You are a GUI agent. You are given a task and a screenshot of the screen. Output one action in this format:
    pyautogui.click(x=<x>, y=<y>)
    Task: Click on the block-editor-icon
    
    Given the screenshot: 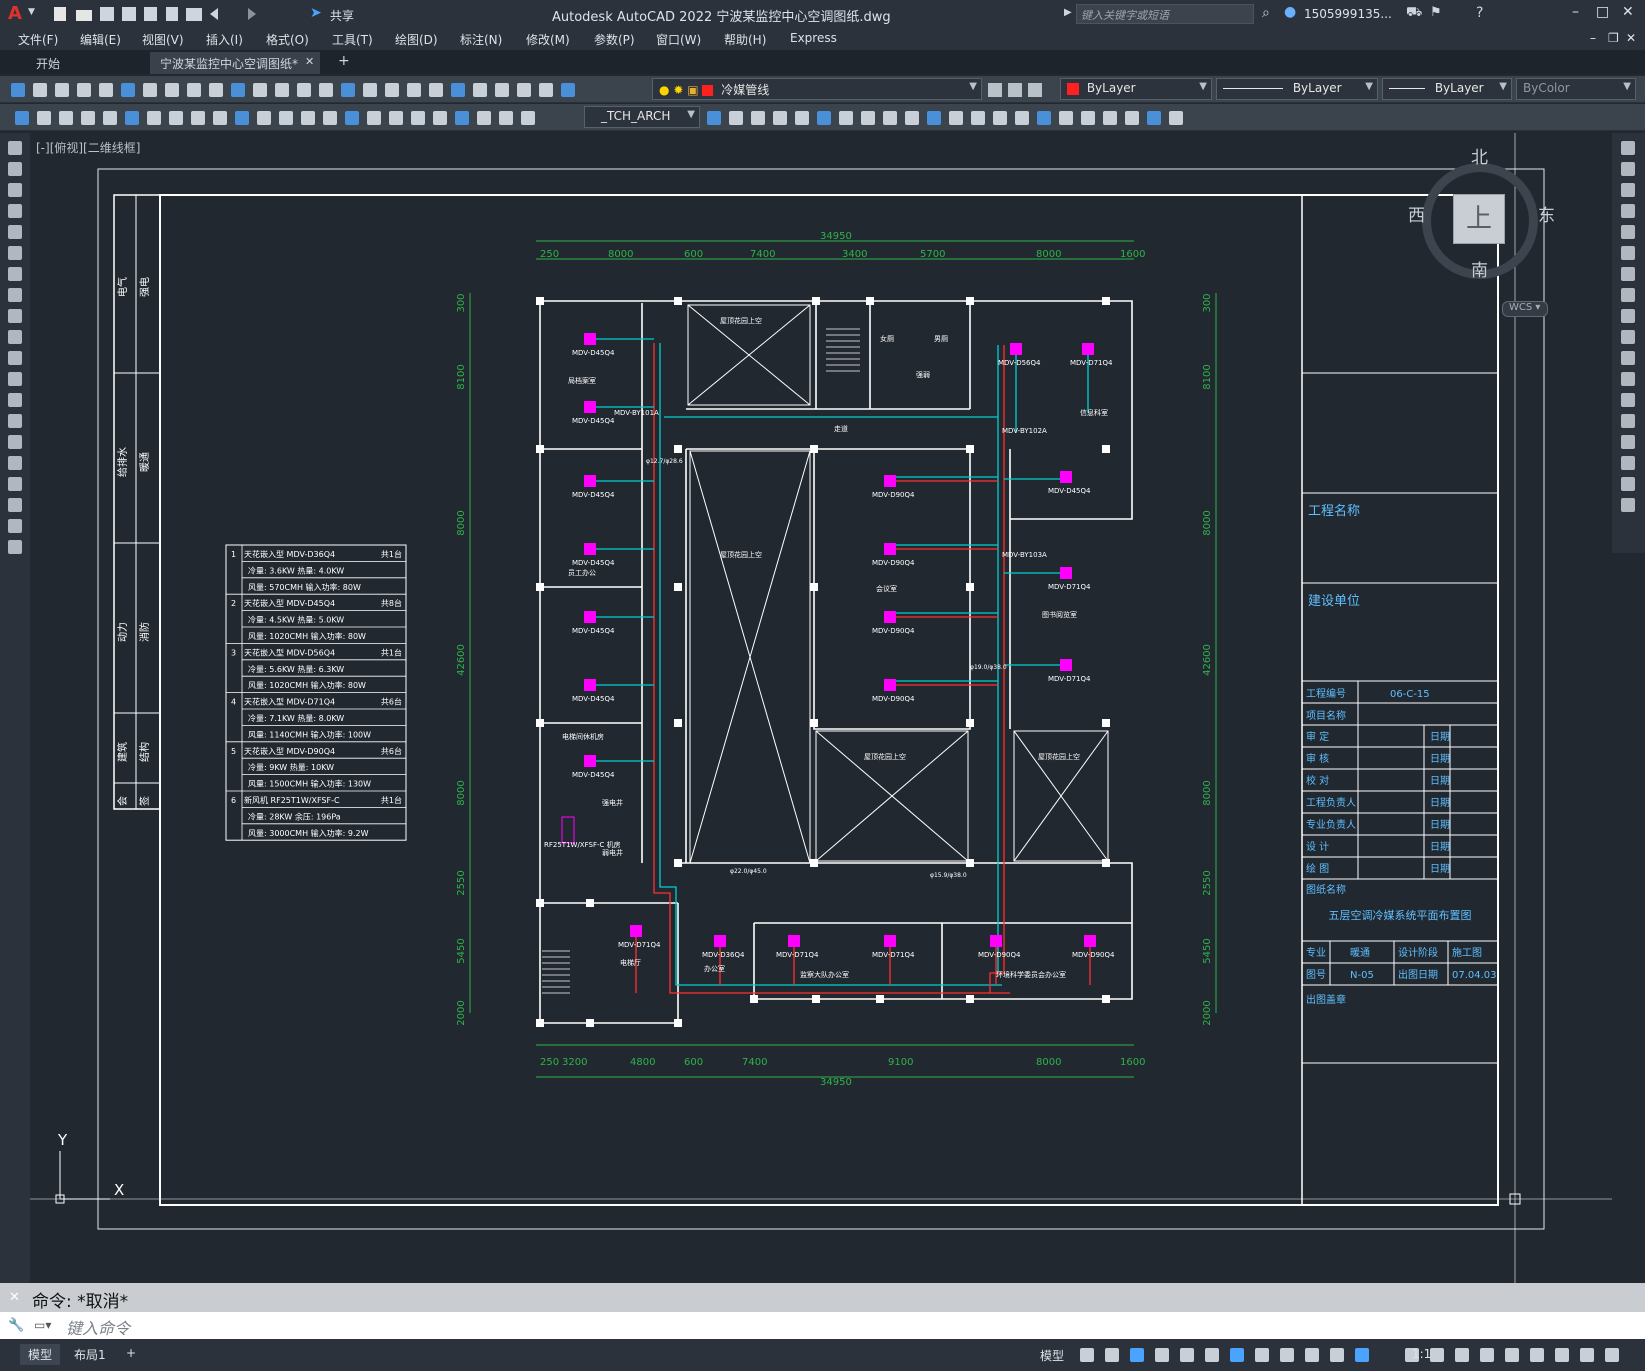 What is the action you would take?
    pyautogui.click(x=260, y=90)
    